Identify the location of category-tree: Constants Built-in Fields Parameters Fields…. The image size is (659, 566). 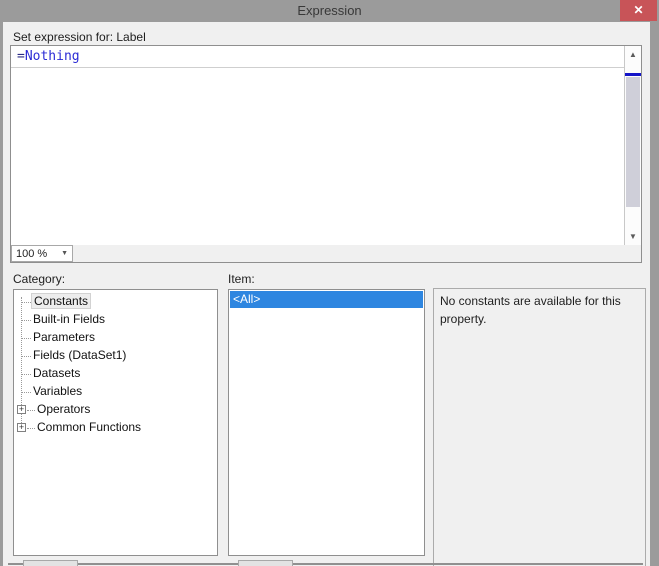
(115, 363).